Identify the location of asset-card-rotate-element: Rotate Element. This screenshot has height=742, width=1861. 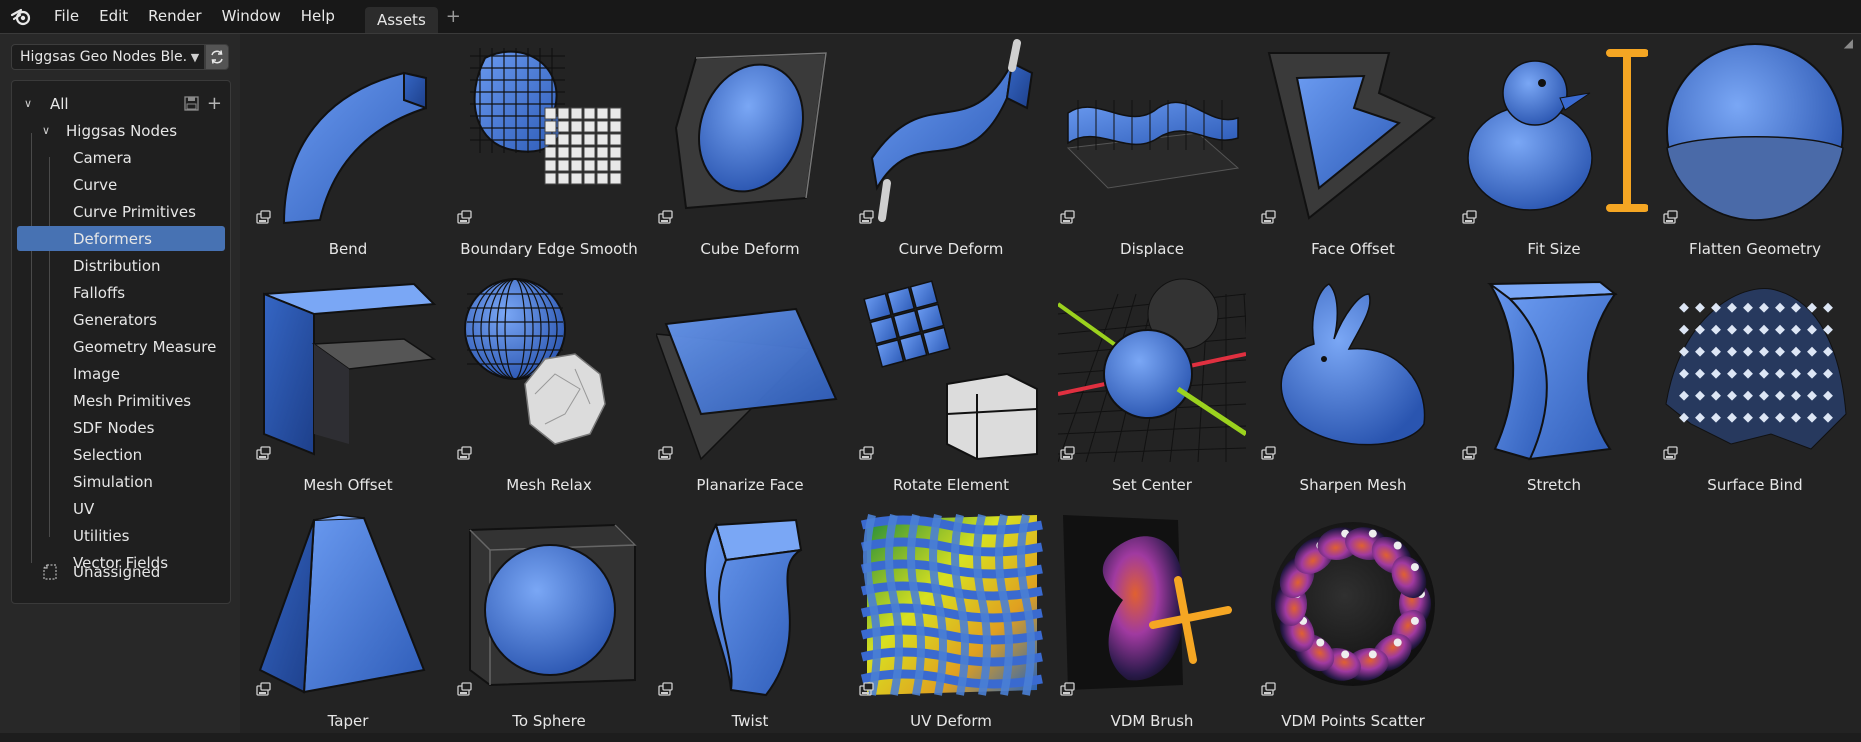
(951, 388).